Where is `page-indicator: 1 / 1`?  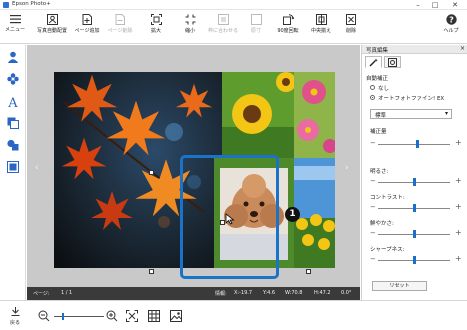 page-indicator: 1 / 1 is located at coordinates (67, 293).